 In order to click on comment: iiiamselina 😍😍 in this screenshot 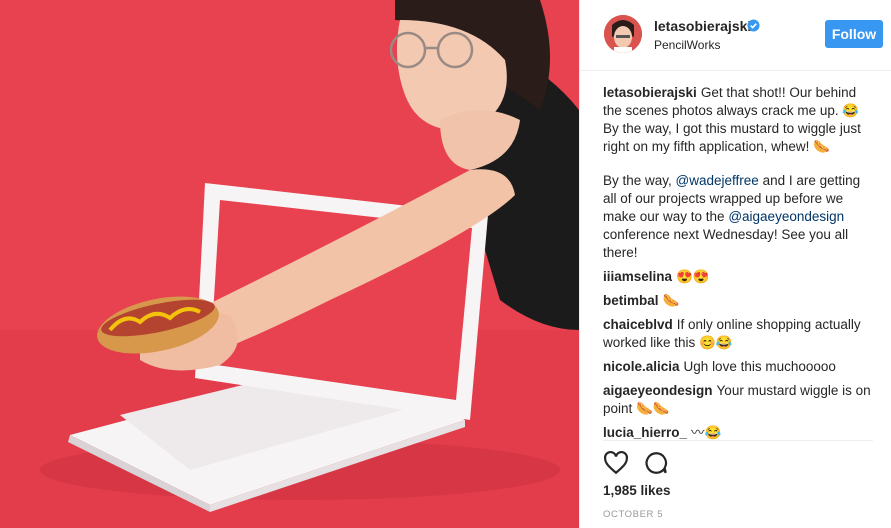, I will do `click(738, 277)`.